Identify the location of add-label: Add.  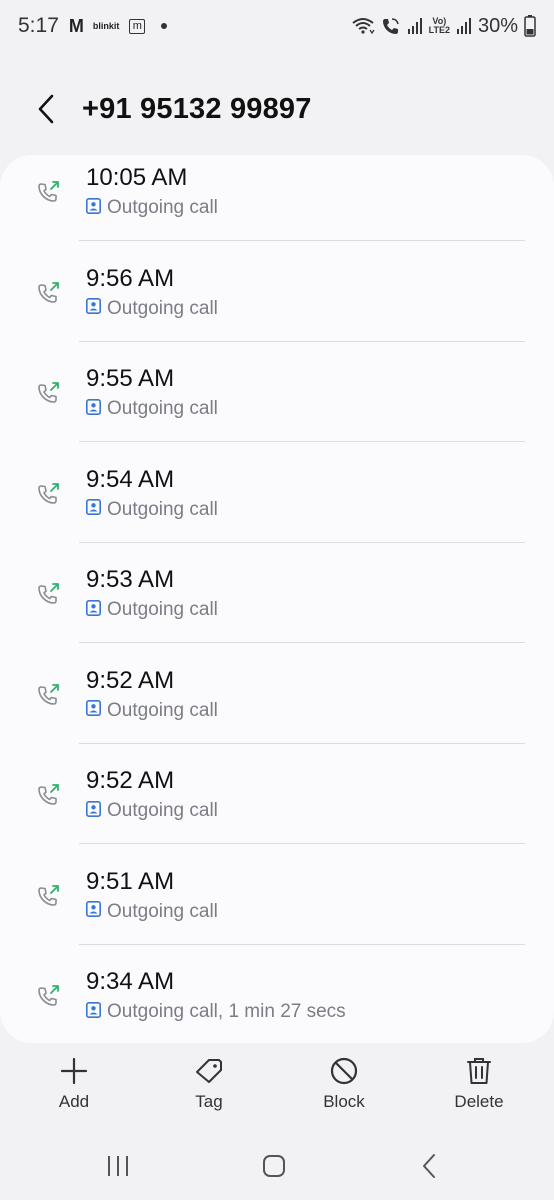
(74, 1101).